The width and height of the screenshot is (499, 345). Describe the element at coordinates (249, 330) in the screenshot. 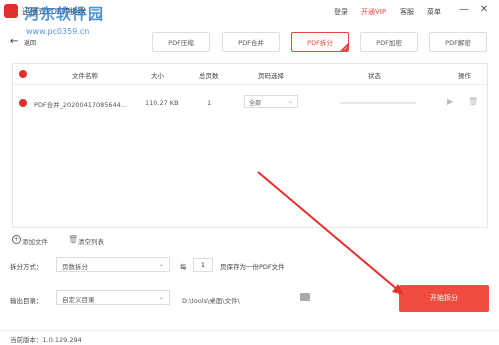

I see `footer-divider` at that location.